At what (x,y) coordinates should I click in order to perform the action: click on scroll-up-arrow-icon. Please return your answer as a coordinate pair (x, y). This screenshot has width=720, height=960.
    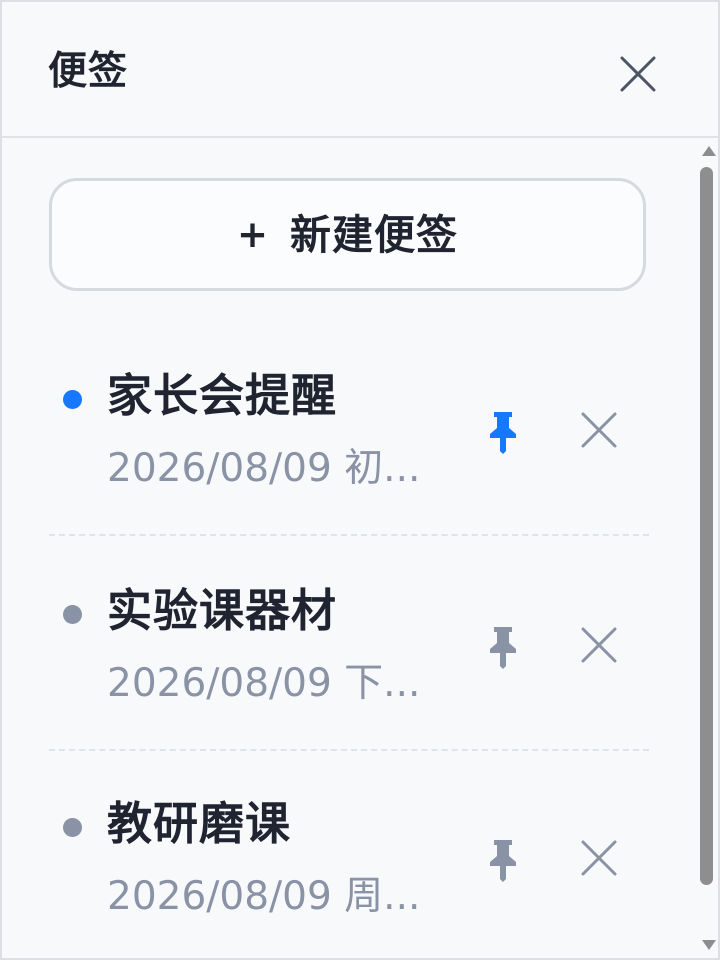
    Looking at the image, I should click on (709, 151).